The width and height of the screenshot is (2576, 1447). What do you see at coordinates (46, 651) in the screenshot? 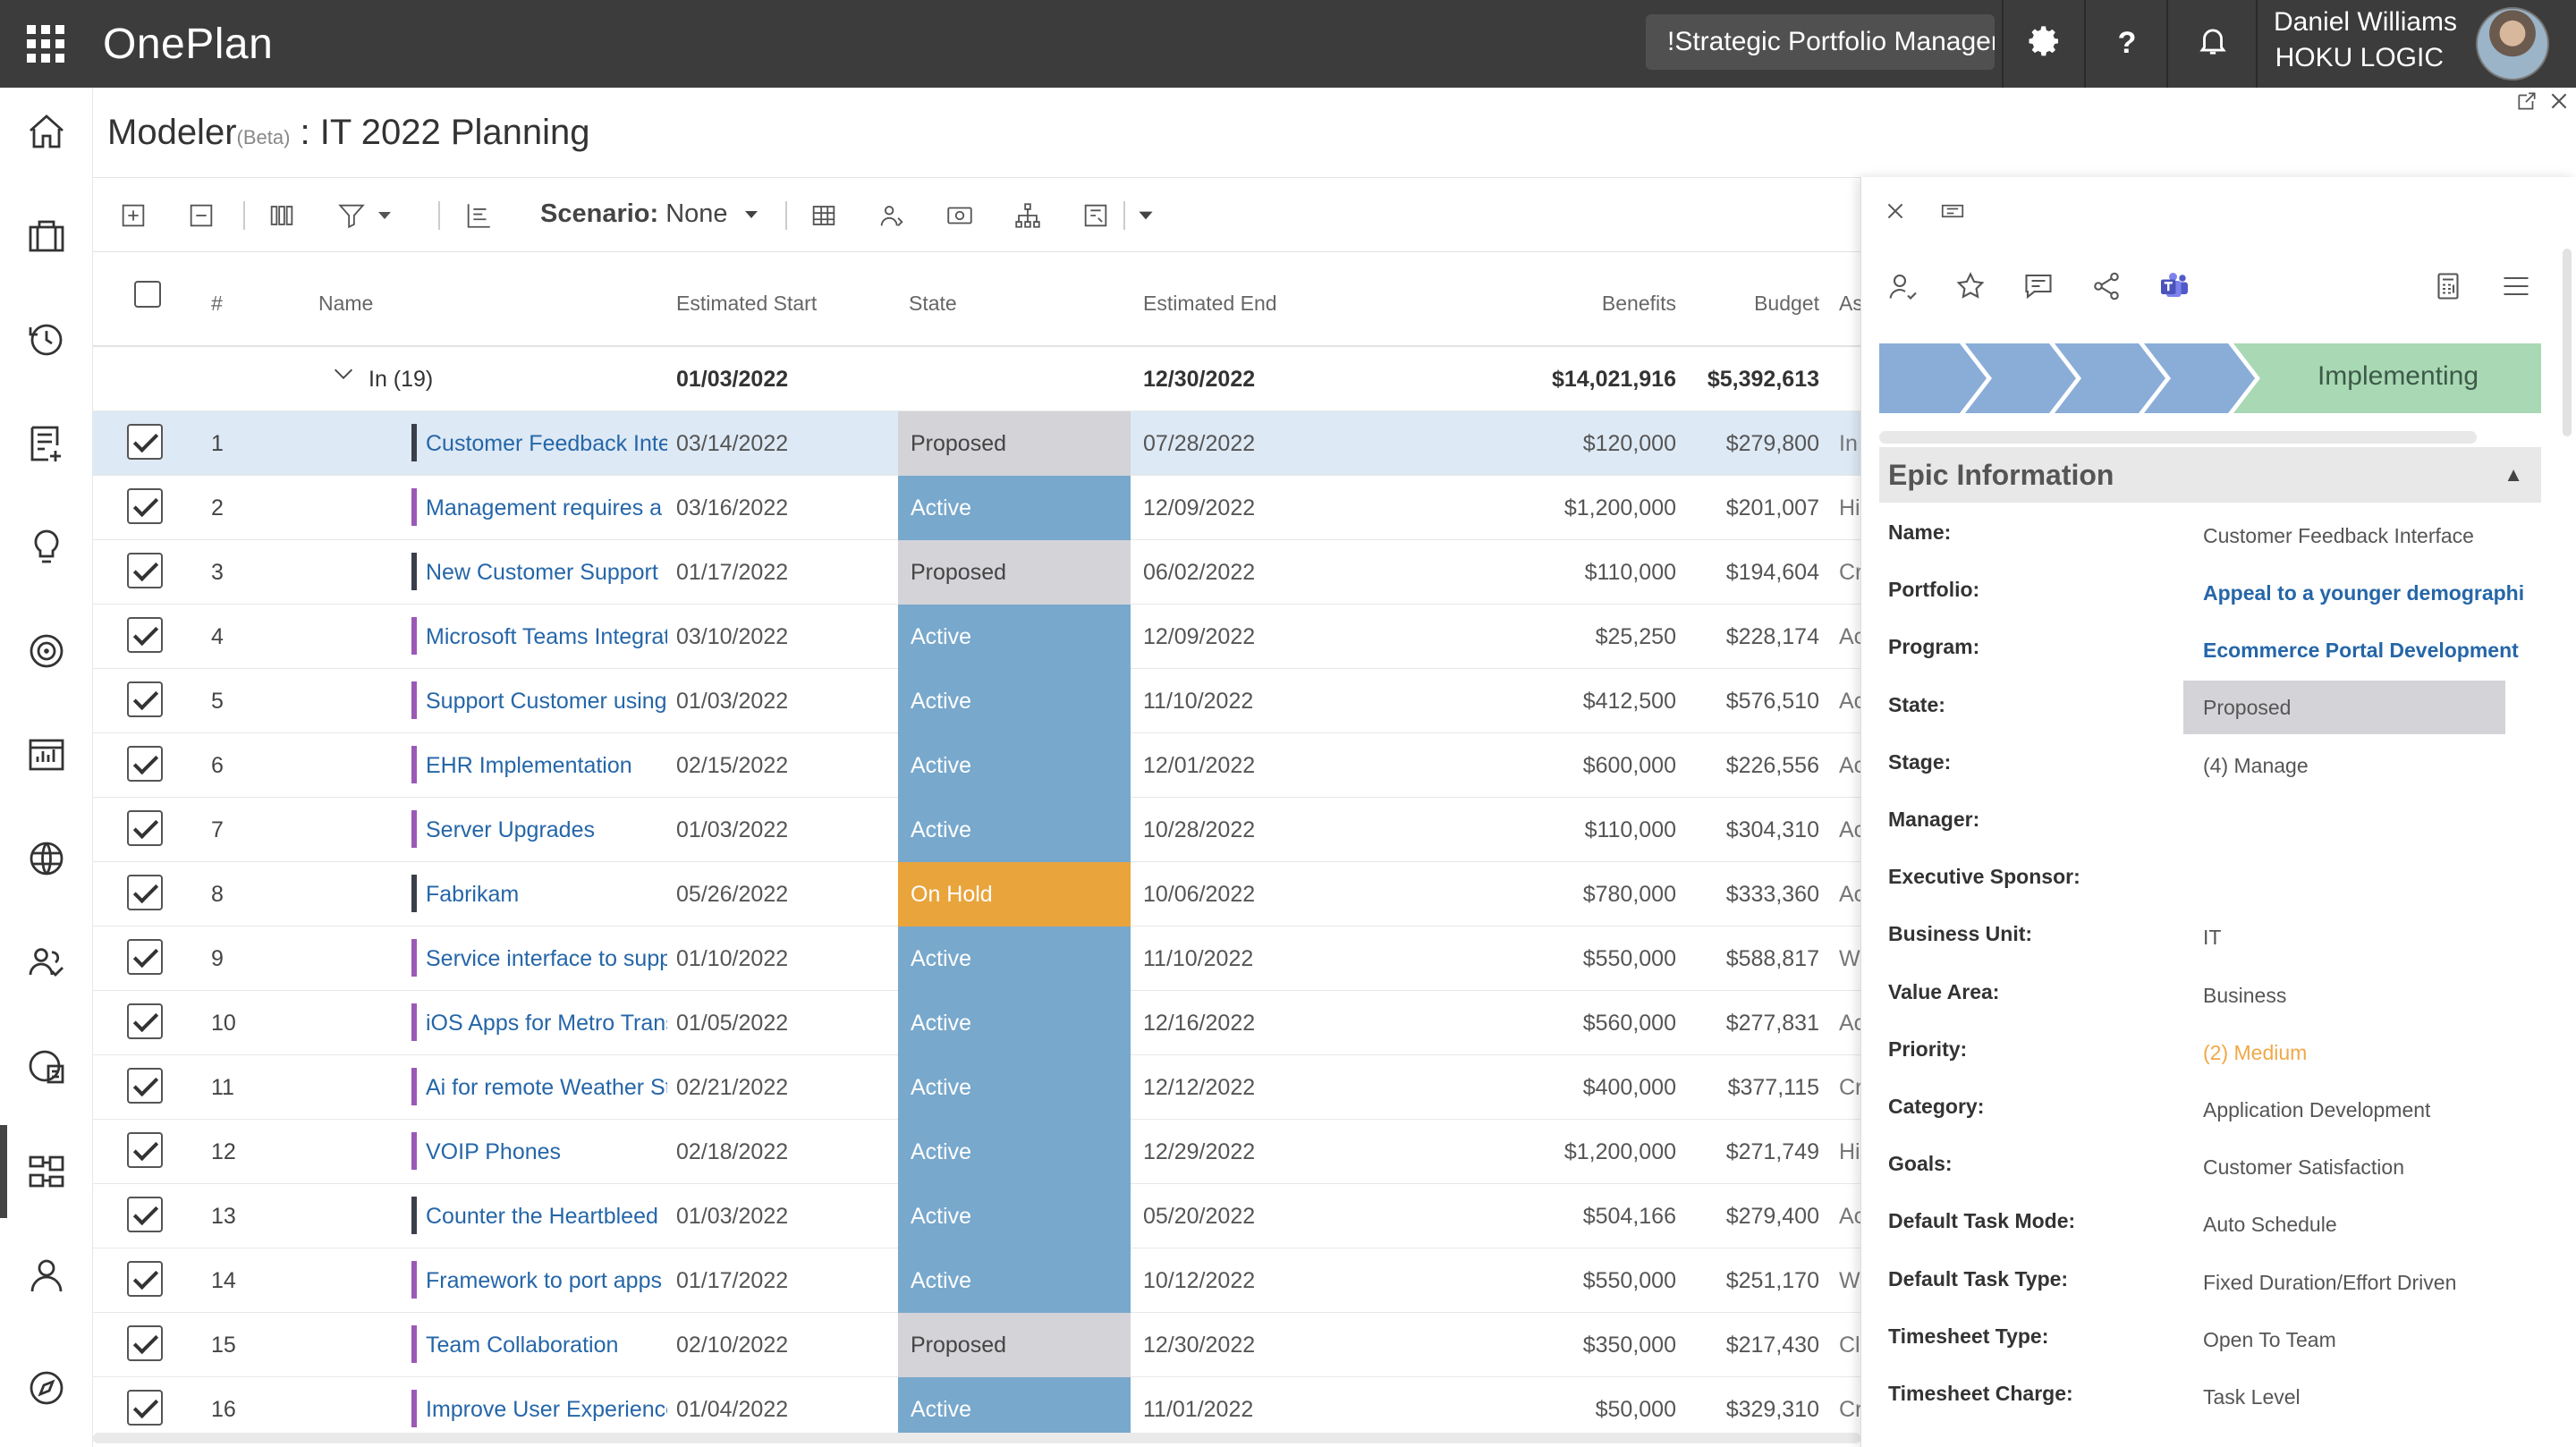
I see `target-icon` at bounding box center [46, 651].